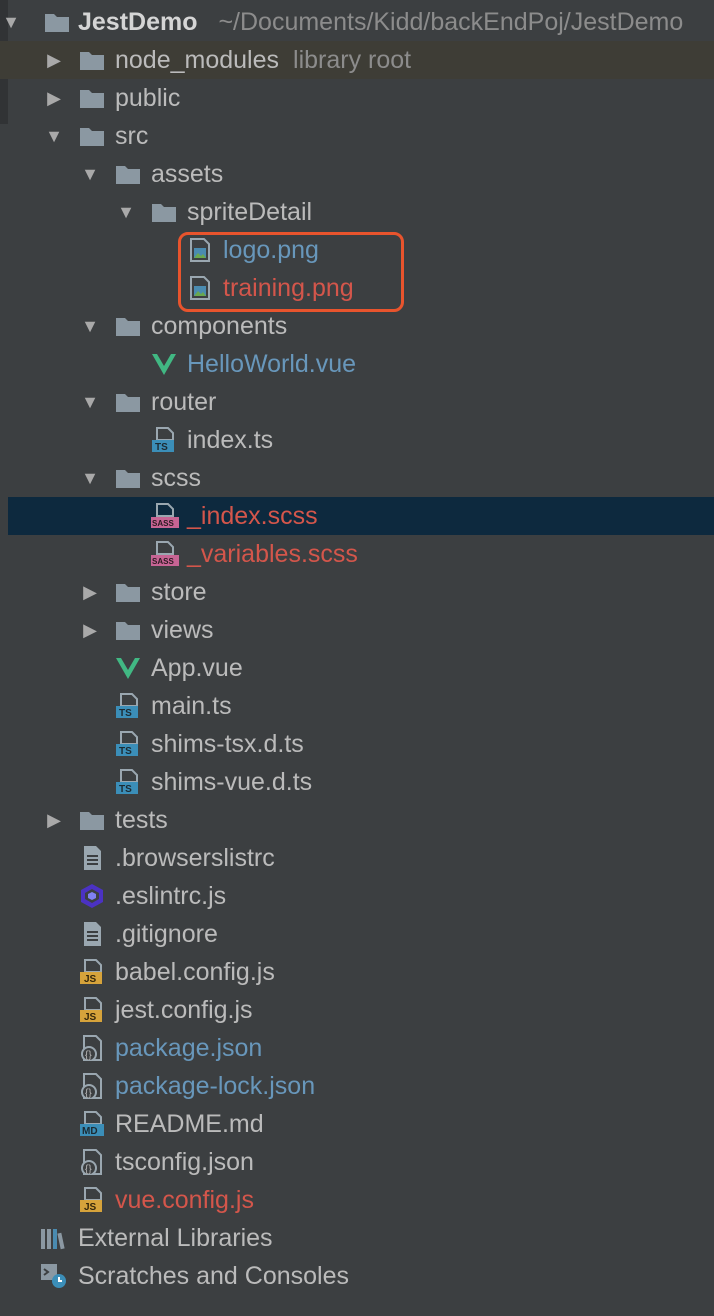 The width and height of the screenshot is (714, 1316). Describe the element at coordinates (357, 744) in the screenshot. I see `tree-row: TS shims-tsx.d.ts` at that location.